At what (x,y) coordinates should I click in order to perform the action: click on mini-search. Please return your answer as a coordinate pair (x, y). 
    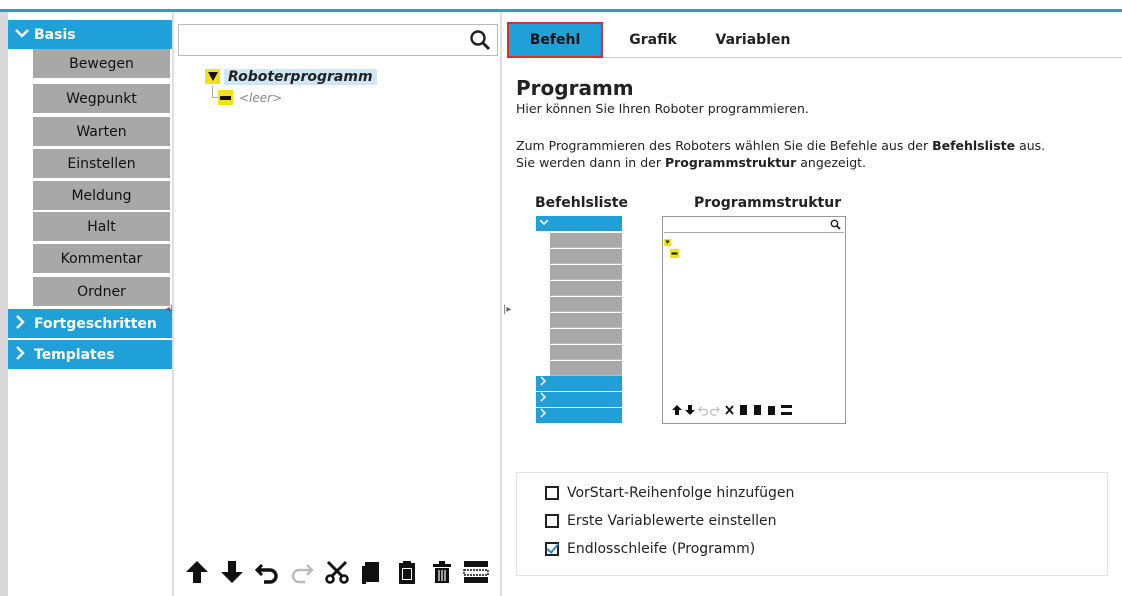
    Looking at the image, I should click on (754, 225).